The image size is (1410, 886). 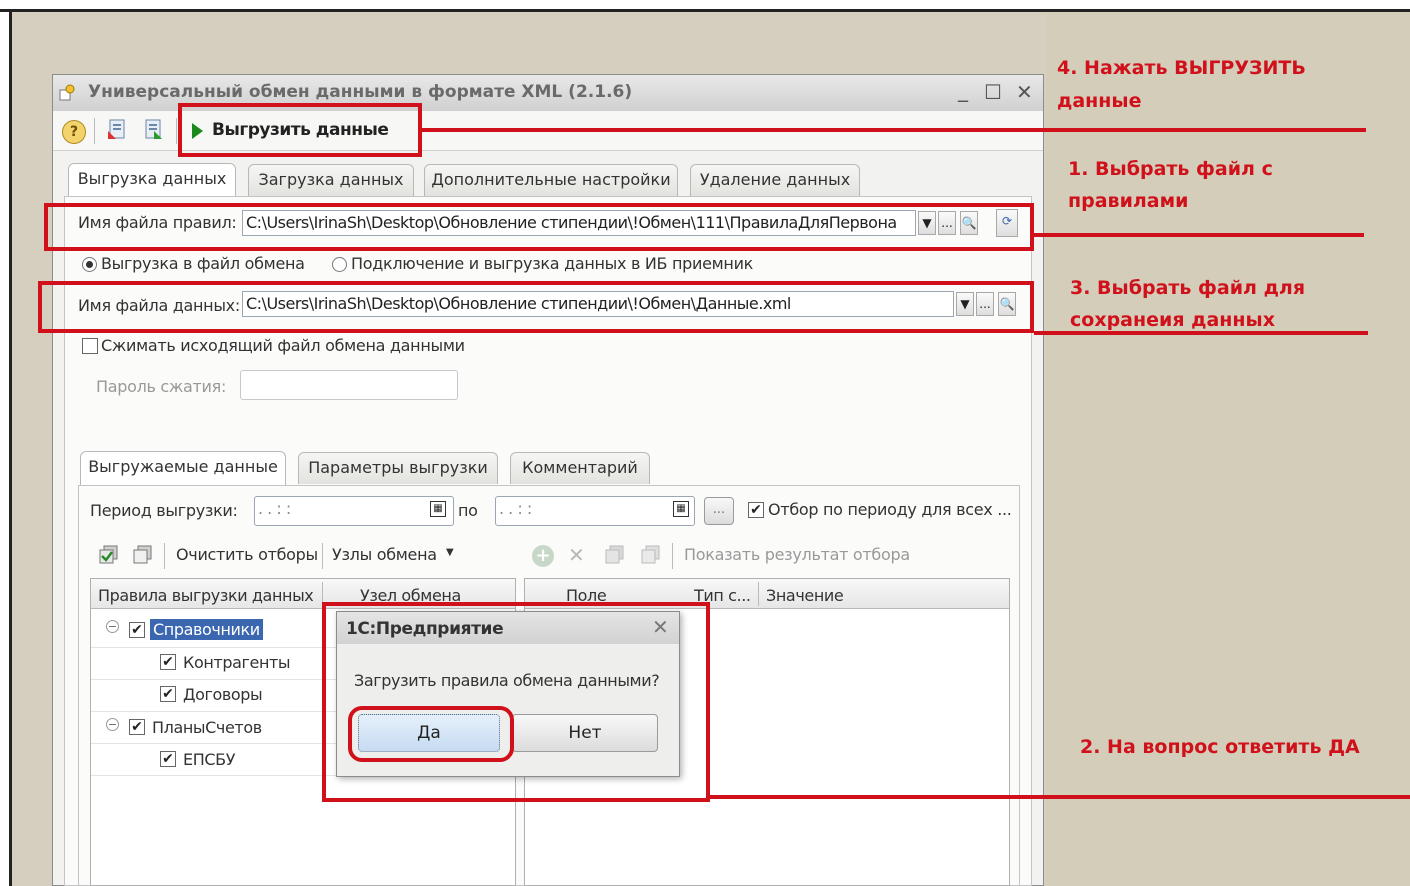 I want to click on tab-import: Загрузка данных, so click(x=331, y=180).